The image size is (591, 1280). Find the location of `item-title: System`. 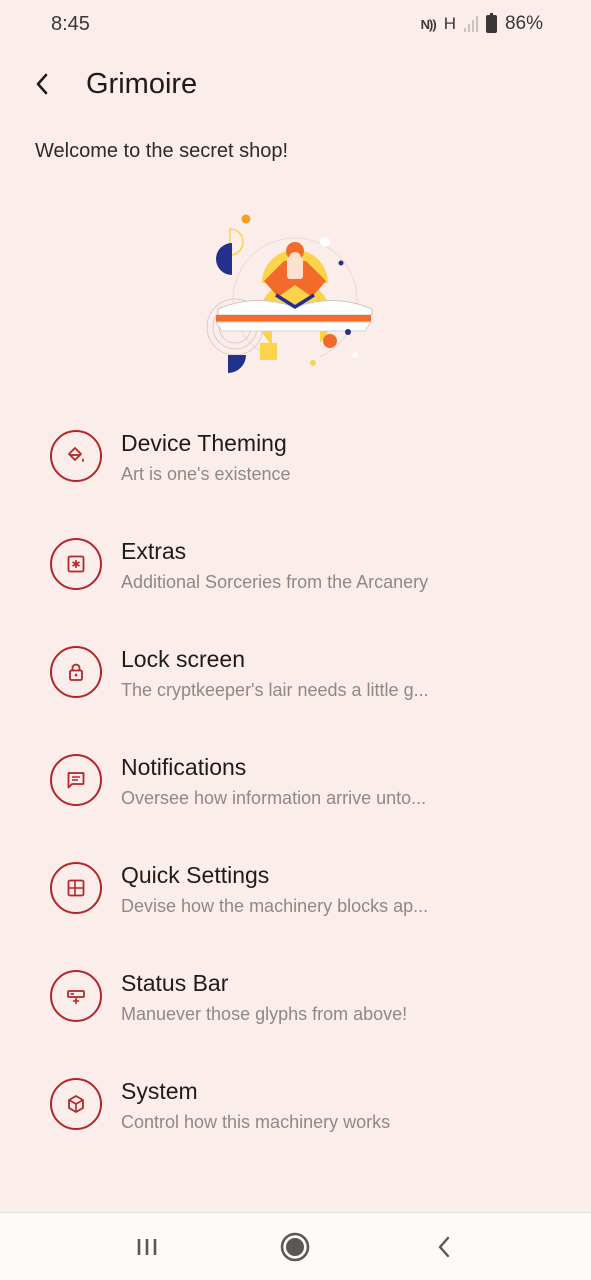

item-title: System is located at coordinates (159, 1091).